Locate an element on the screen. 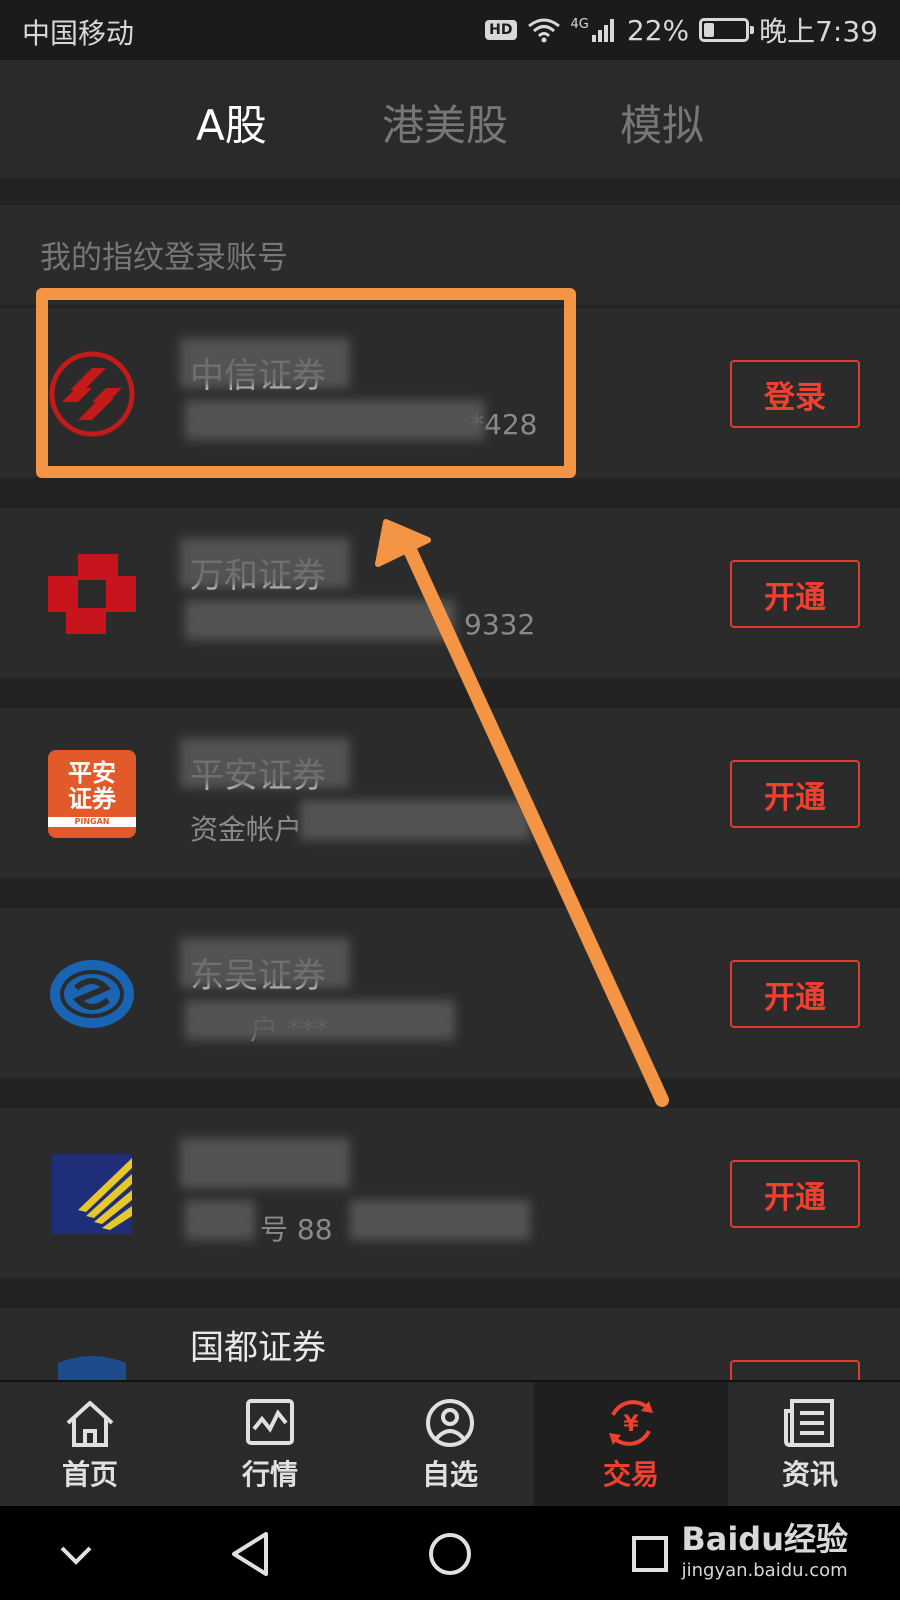 Image resolution: width=900 pixels, height=1600 pixels. system-navigation-bar: Baidu经验 jingyan.baidu.com is located at coordinates (450, 1553).